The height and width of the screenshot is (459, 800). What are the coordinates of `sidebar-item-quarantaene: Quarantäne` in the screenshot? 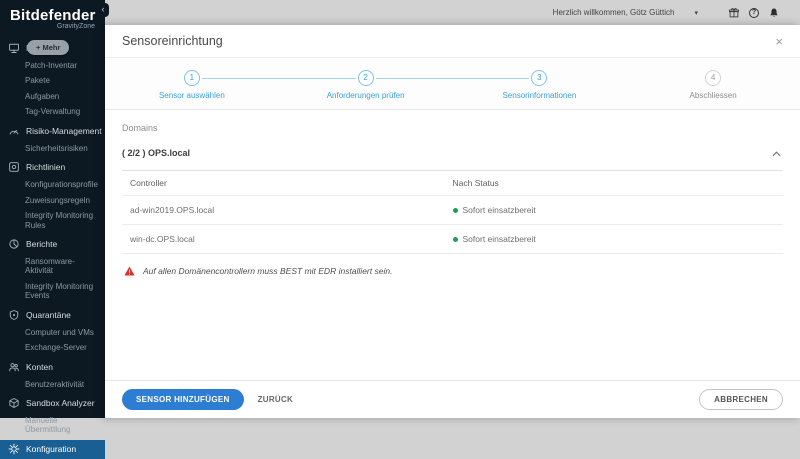 It's located at (52, 315).